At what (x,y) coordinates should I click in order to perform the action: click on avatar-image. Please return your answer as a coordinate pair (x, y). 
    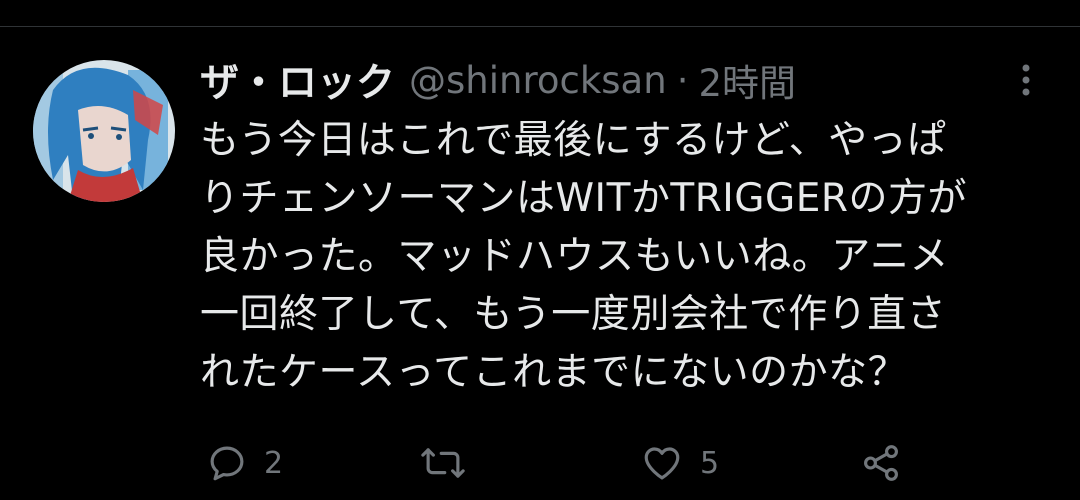
    Looking at the image, I should click on (104, 131).